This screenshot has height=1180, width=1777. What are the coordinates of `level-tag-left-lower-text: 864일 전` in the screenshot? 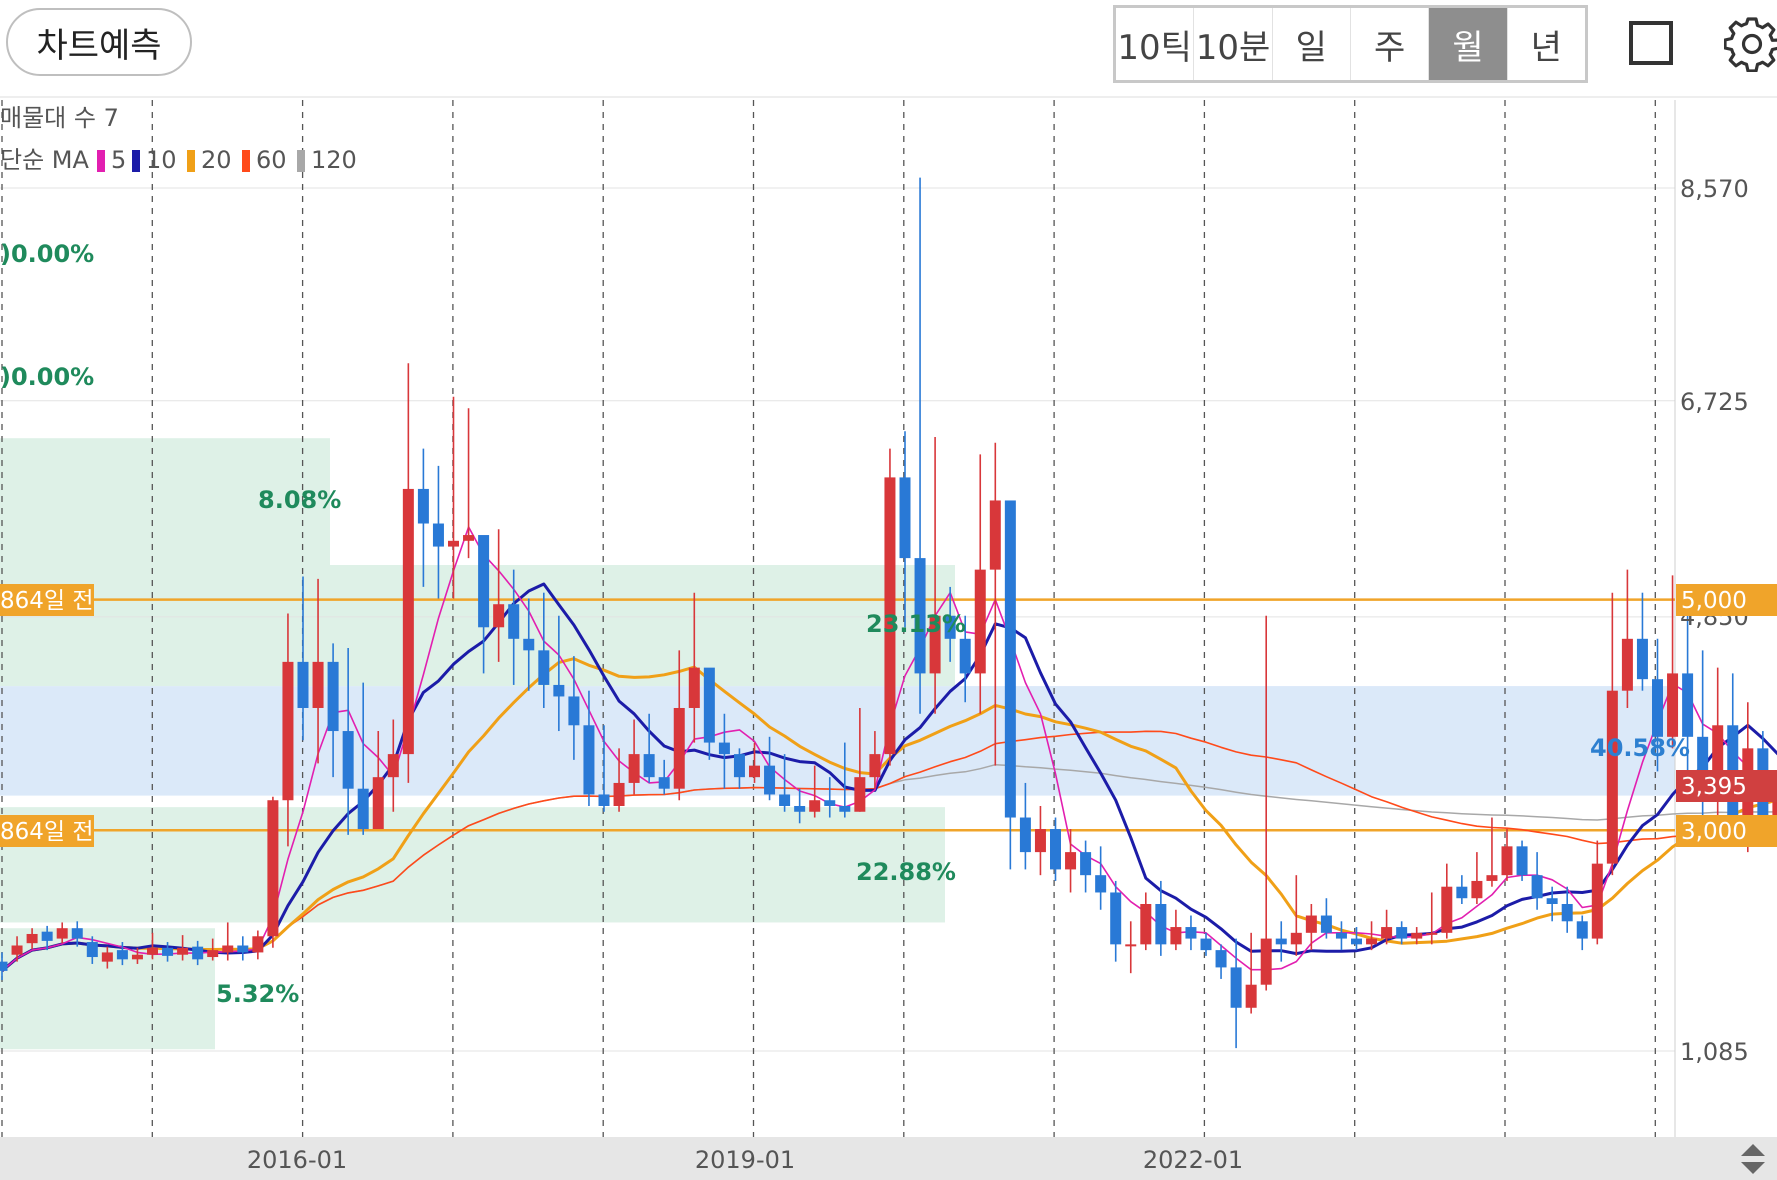 It's located at (47, 832).